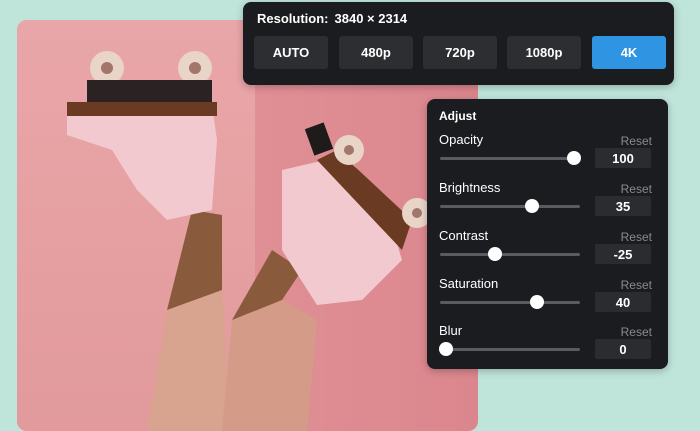 The width and height of the screenshot is (700, 431). I want to click on blur-label: Blur, so click(451, 330).